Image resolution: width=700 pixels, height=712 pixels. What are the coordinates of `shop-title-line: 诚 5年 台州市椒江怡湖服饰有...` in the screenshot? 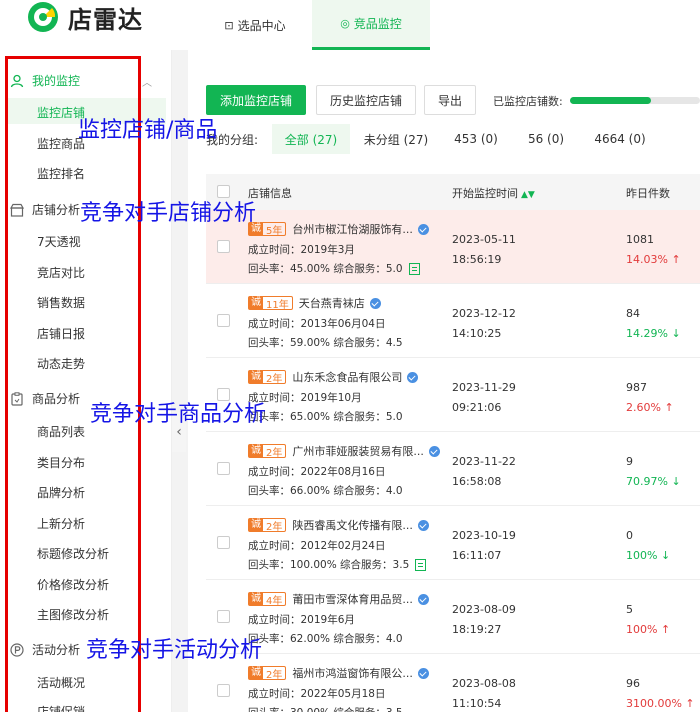 It's located at (338, 229).